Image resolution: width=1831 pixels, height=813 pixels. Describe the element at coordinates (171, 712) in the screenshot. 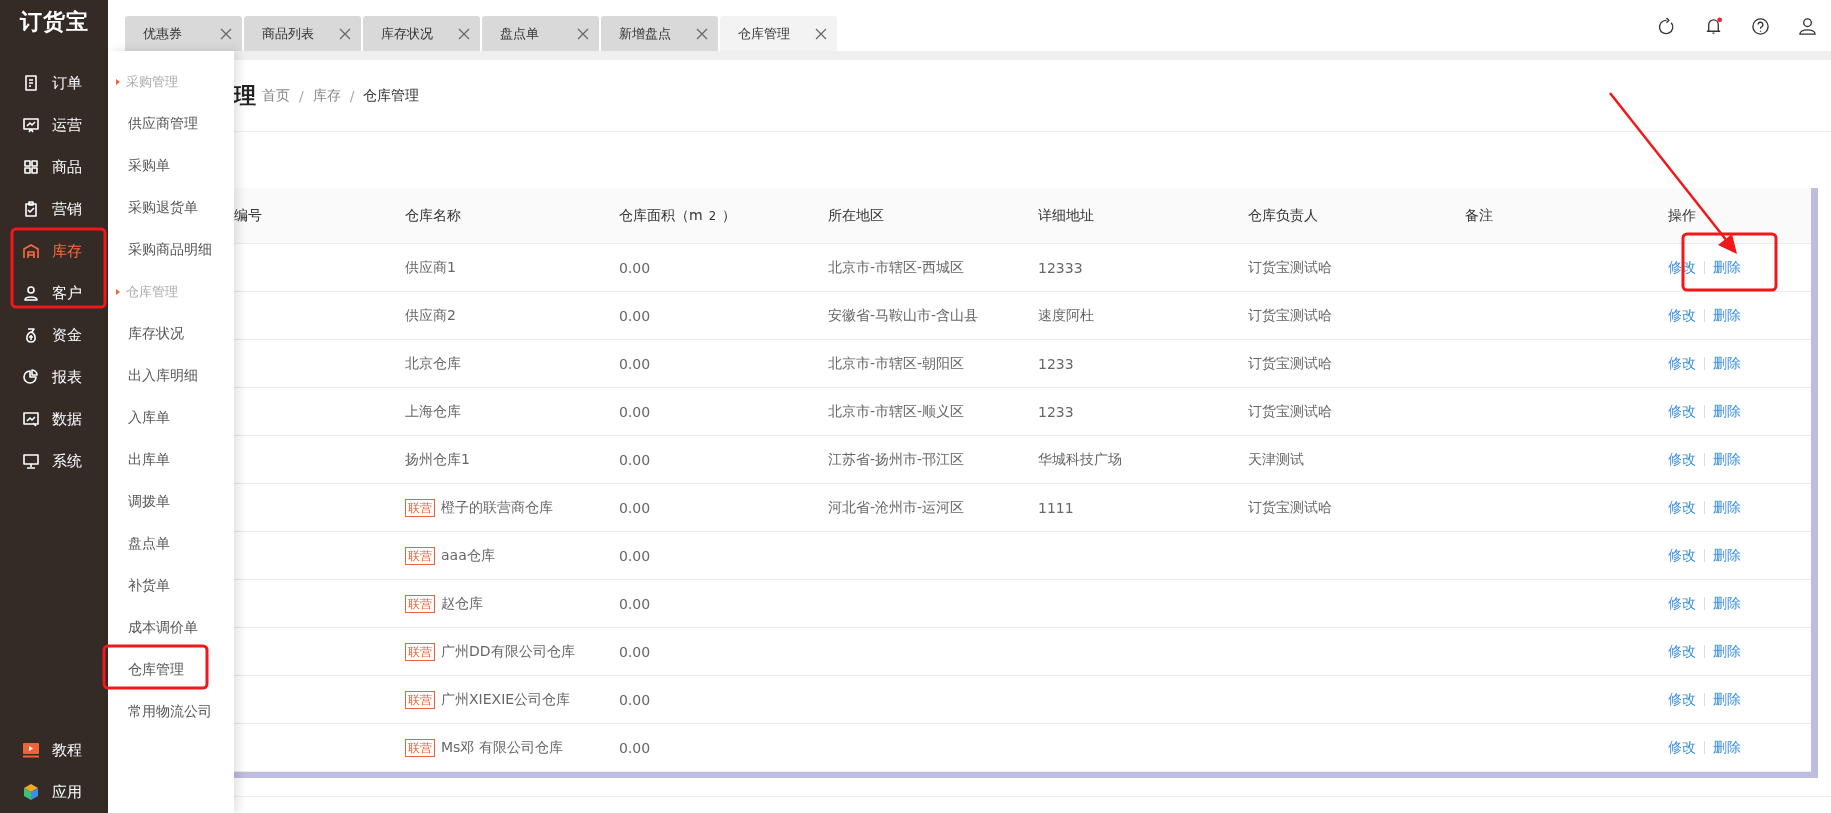

I see `submenu-item: 常用物流公司` at that location.